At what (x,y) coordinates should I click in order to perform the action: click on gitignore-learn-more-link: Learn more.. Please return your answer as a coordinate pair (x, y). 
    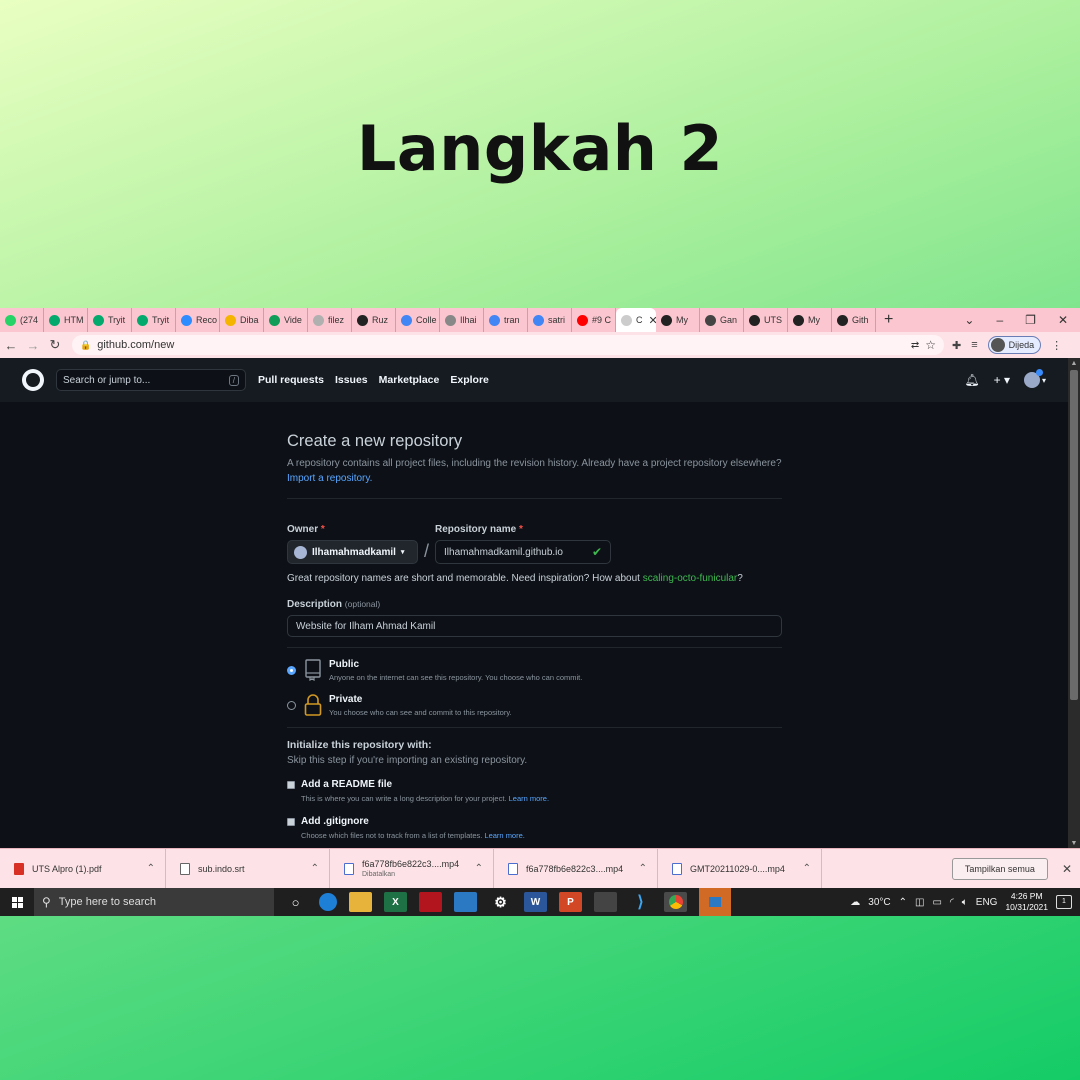
    Looking at the image, I should click on (504, 835).